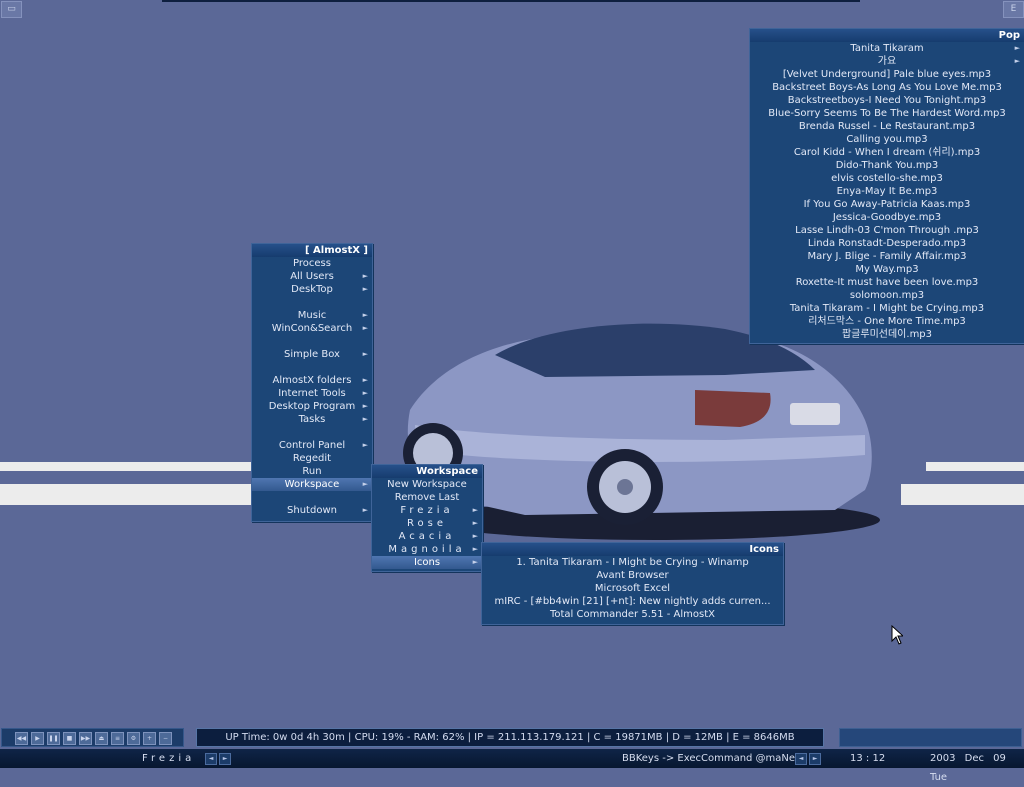 This screenshot has height=787, width=1024. What do you see at coordinates (312, 263) in the screenshot?
I see `menu-item-process: Process` at bounding box center [312, 263].